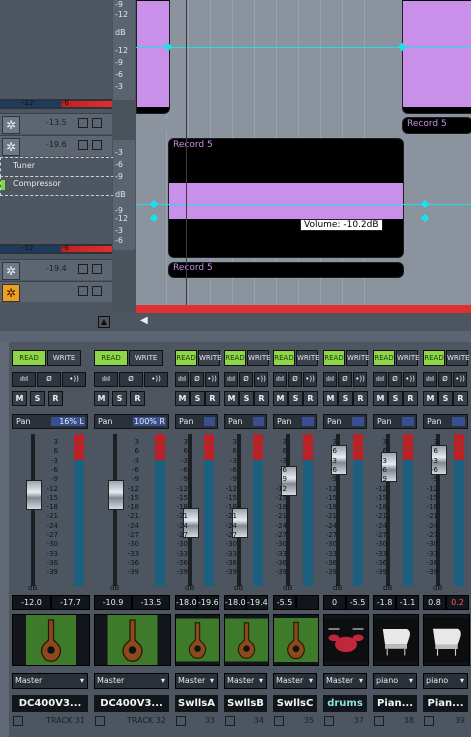 This screenshot has height=737, width=471. What do you see at coordinates (104, 322) in the screenshot?
I see `arrow-up-icon: ▲` at bounding box center [104, 322].